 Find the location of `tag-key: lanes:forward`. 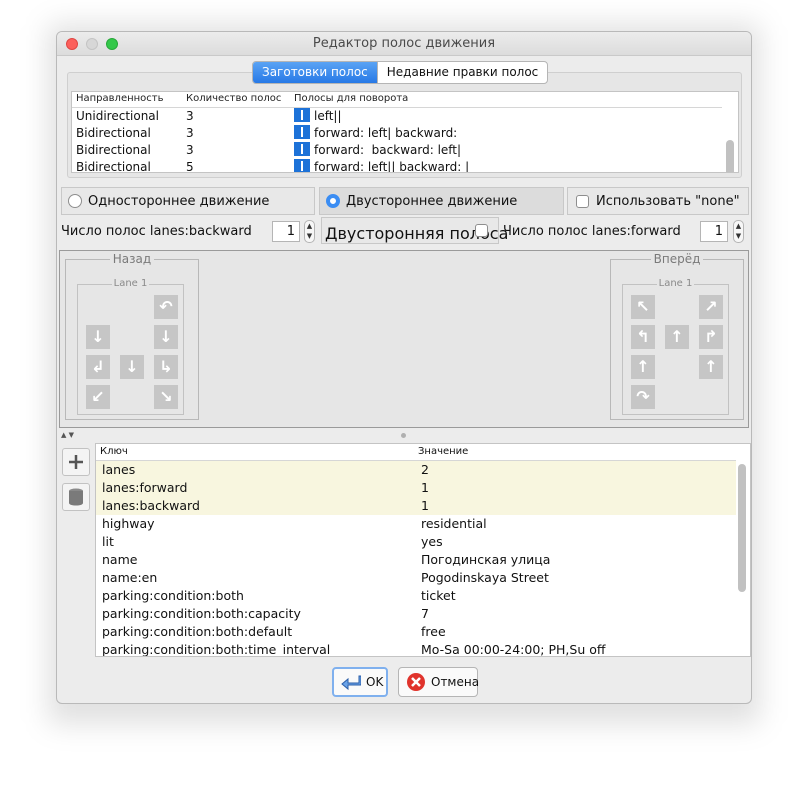

tag-key: lanes:forward is located at coordinates (144, 488).